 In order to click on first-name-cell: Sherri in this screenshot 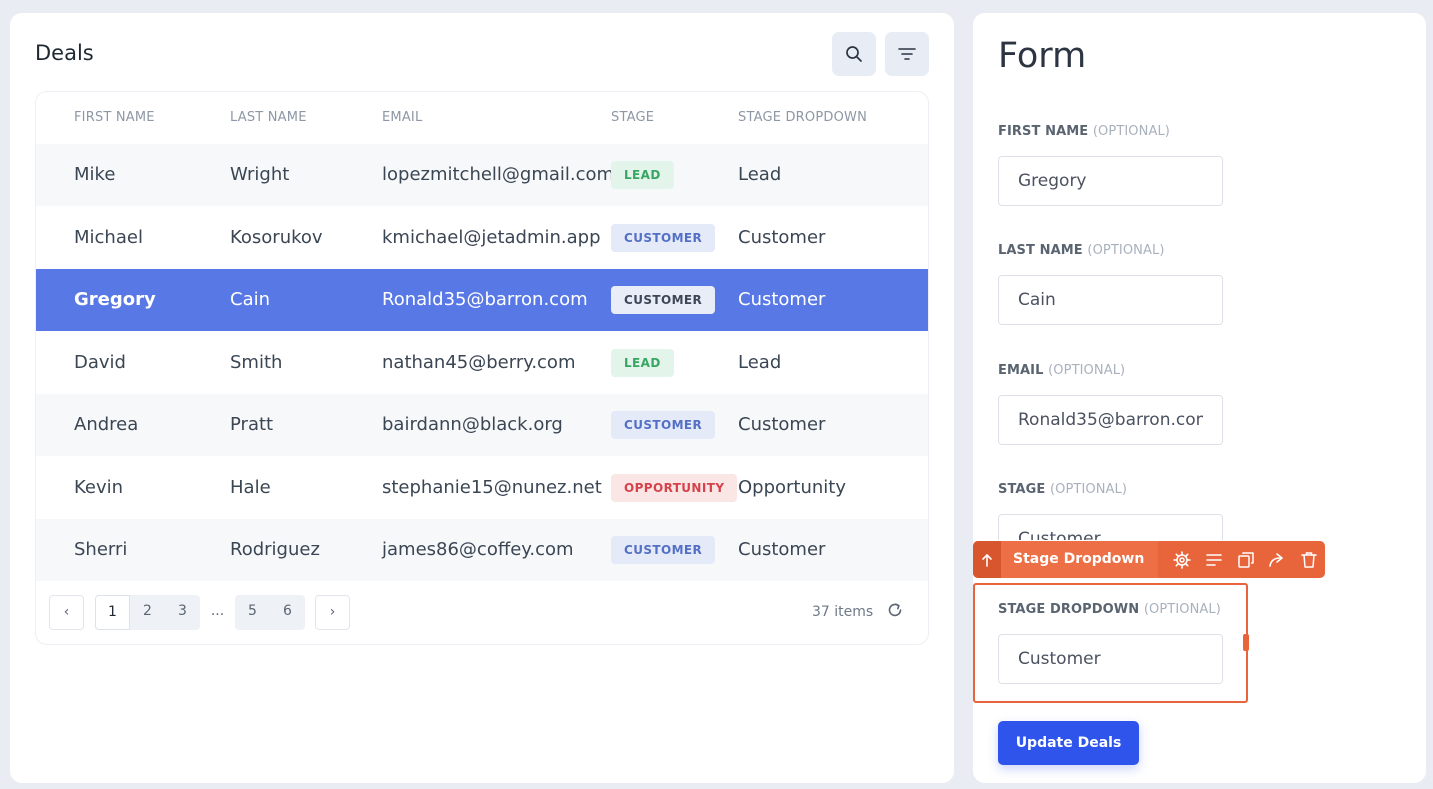, I will do `click(101, 549)`.